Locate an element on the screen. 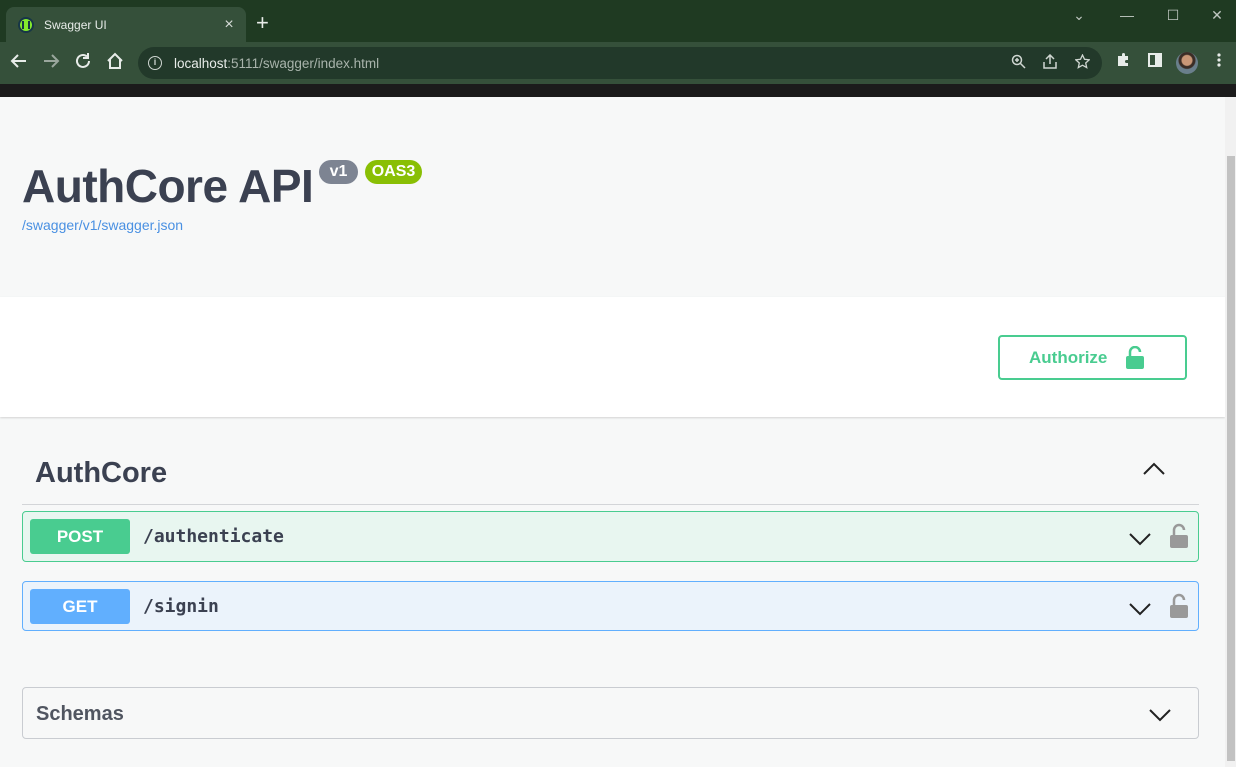 Image resolution: width=1236 pixels, height=767 pixels. tab-title: Swagger UI is located at coordinates (75, 24).